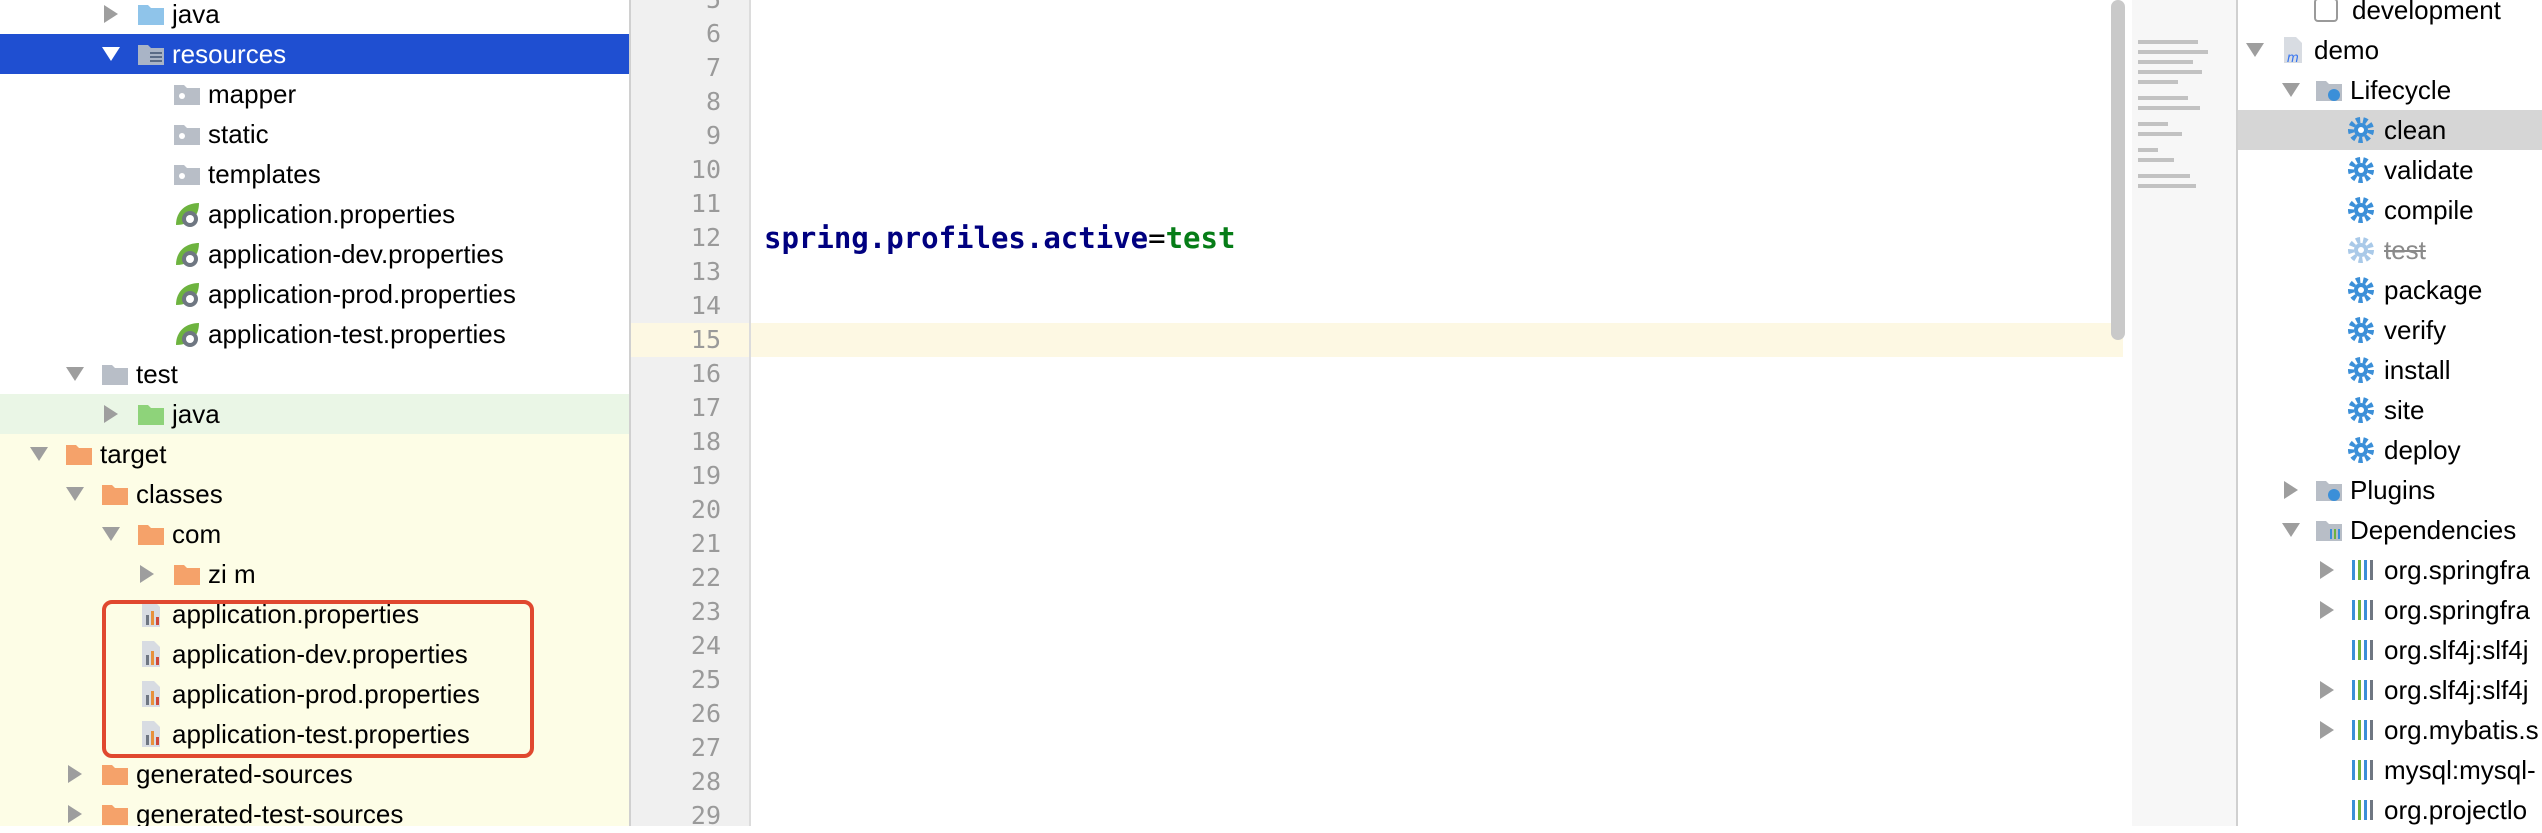 This screenshot has width=2542, height=833. I want to click on tree-item-label: target, so click(133, 453).